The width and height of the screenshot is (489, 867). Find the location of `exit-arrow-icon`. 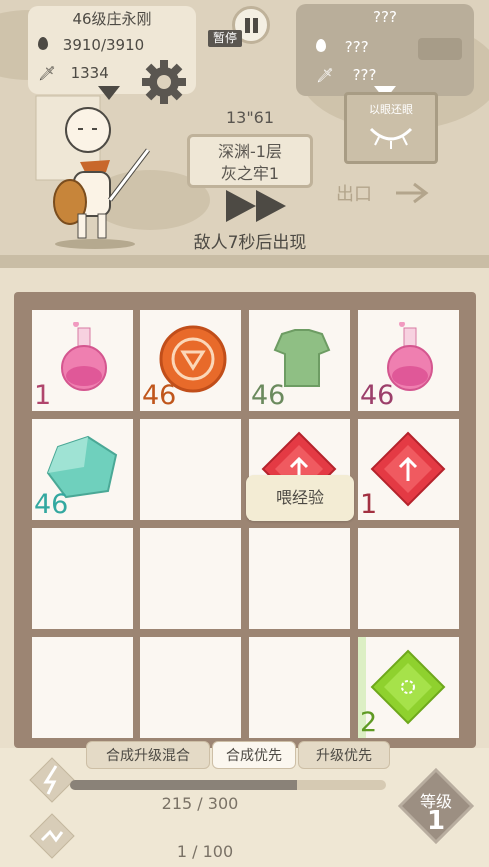

exit-arrow-icon is located at coordinates (414, 193).